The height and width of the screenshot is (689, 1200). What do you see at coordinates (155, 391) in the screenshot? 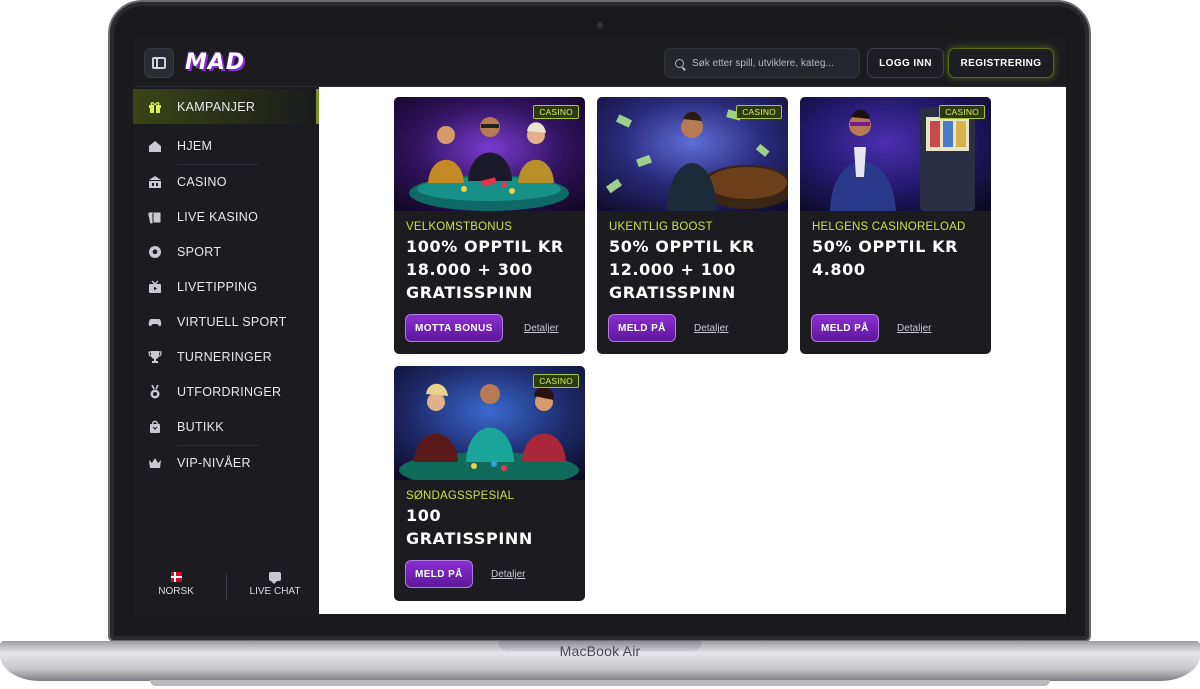
I see `medal-icon` at bounding box center [155, 391].